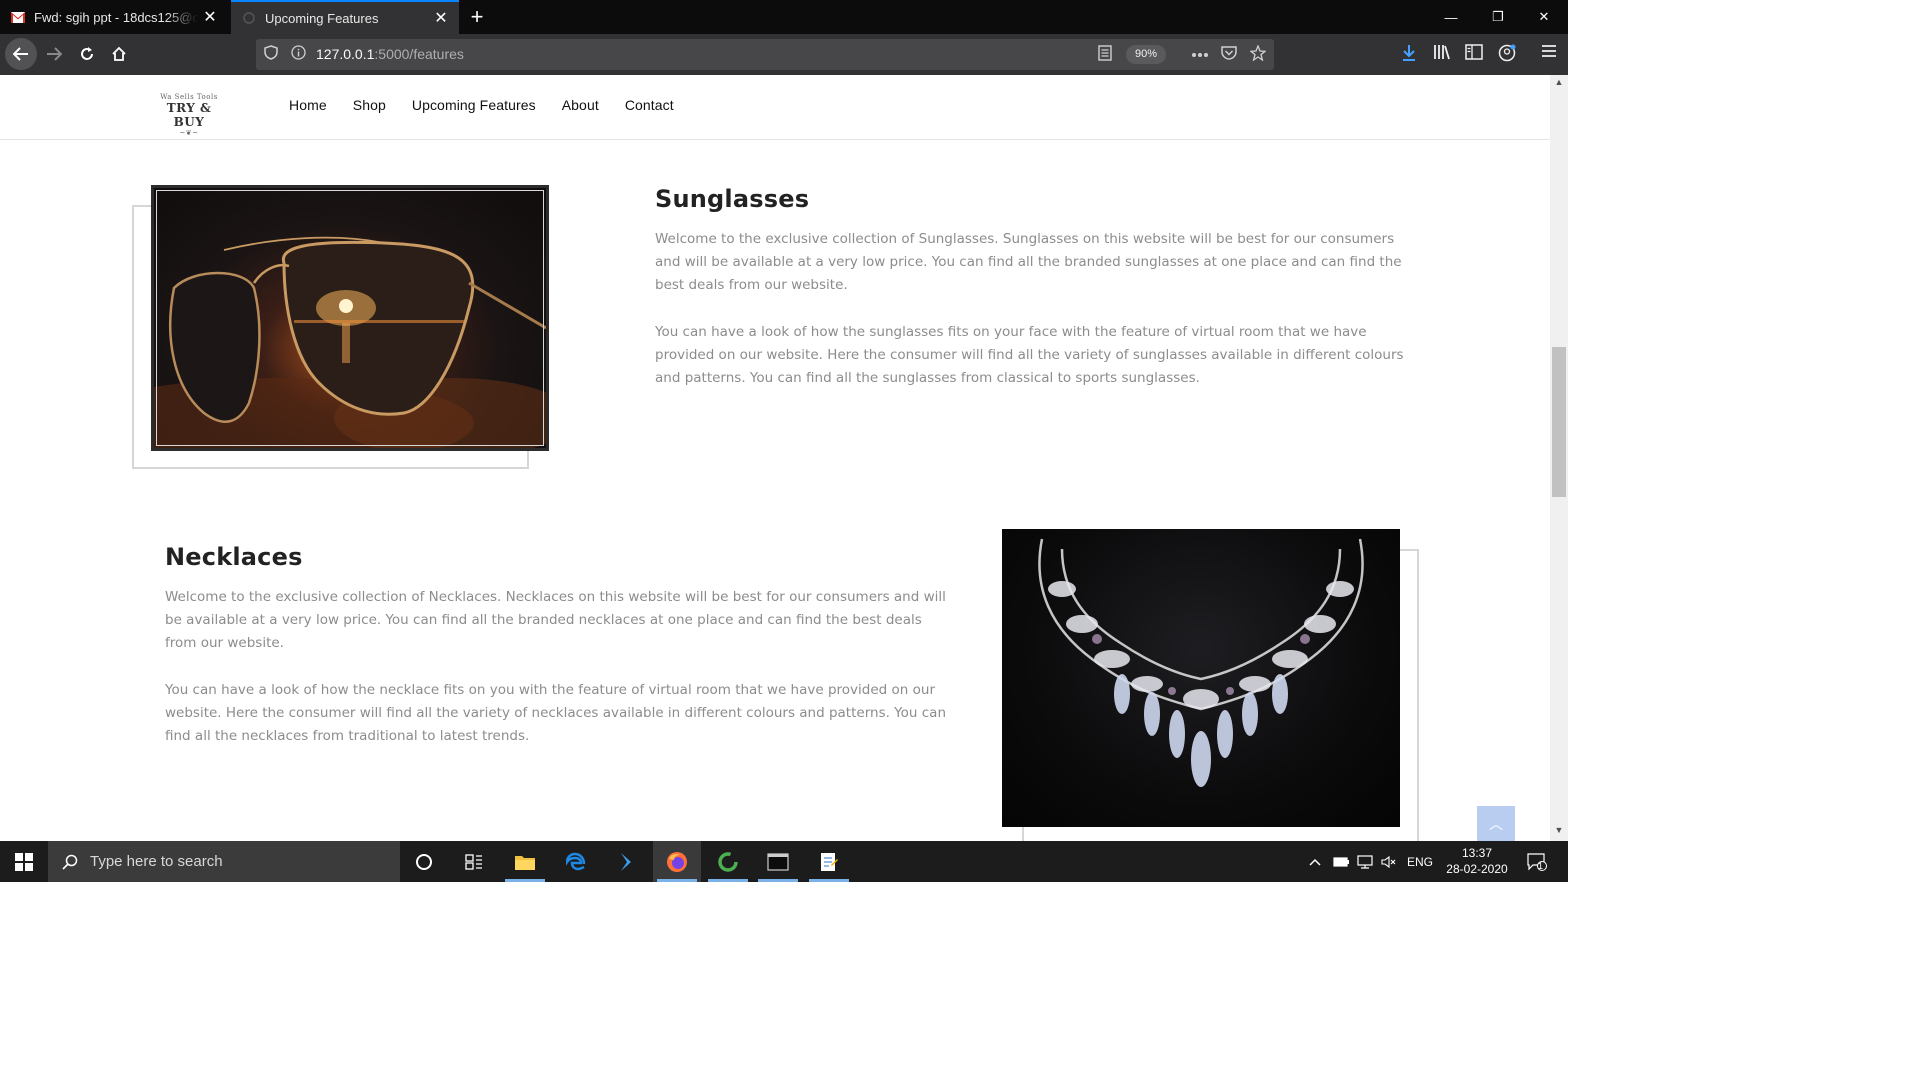  Describe the element at coordinates (1451, 17) in the screenshot. I see `minimize-button: —` at that location.